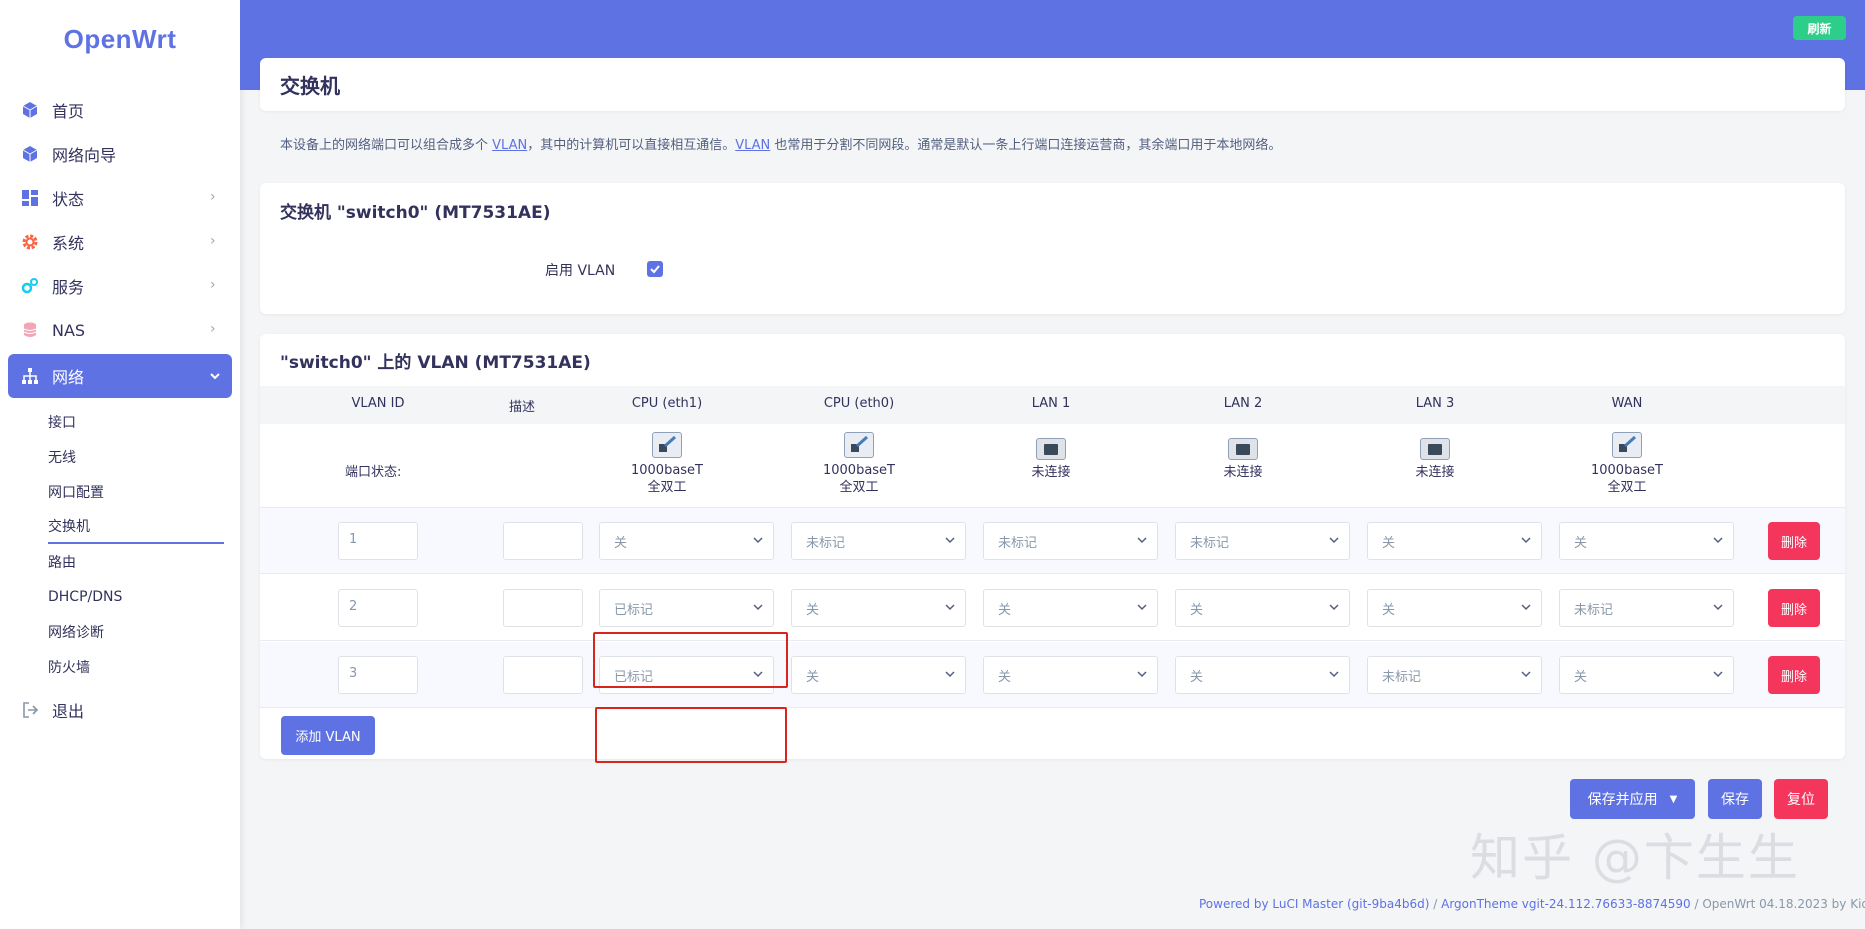  What do you see at coordinates (140, 456) in the screenshot?
I see `submenu-item-wireless: 无线` at bounding box center [140, 456].